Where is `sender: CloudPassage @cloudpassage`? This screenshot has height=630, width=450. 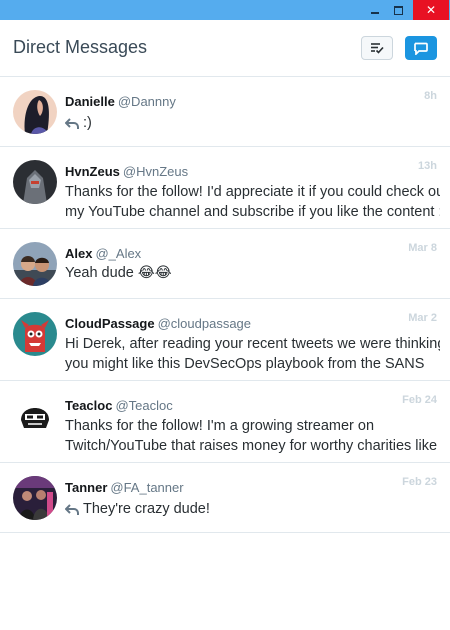 sender: CloudPassage @cloudpassage is located at coordinates (158, 323).